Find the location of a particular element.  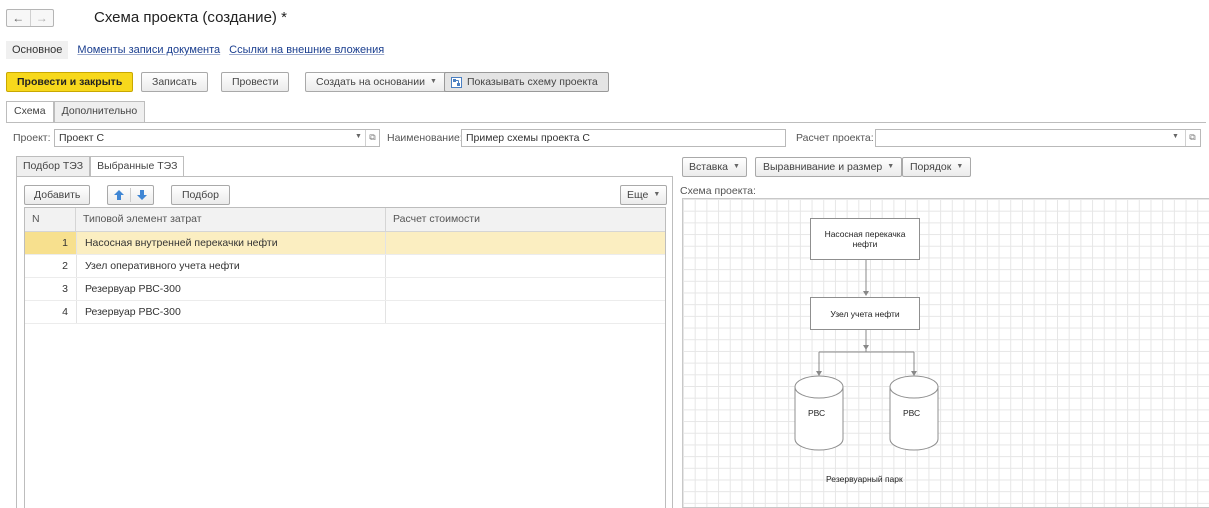

main-tabs: Схема Дополнительно is located at coordinates (76, 112).